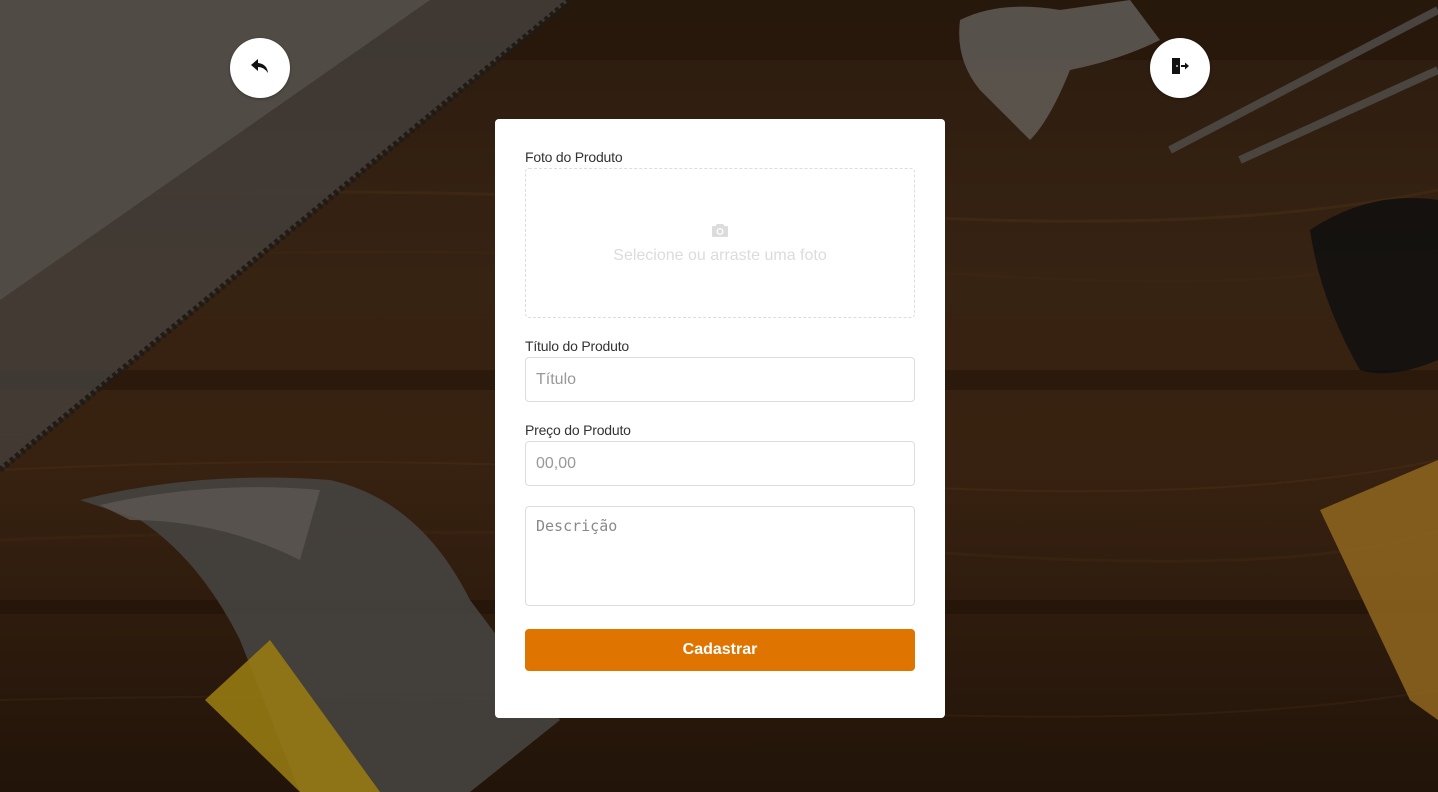 The height and width of the screenshot is (792, 1438). I want to click on reply-arrow-icon, so click(260, 68).